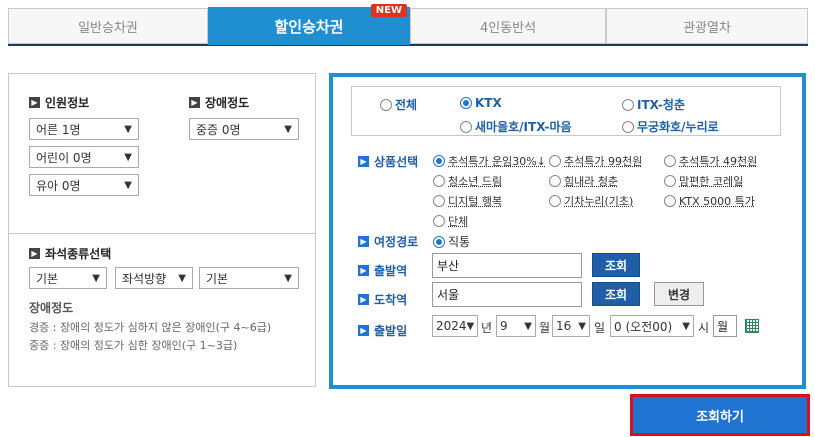 This screenshot has height=437, width=815. What do you see at coordinates (725, 326) in the screenshot?
I see `weekday-display: 월` at bounding box center [725, 326].